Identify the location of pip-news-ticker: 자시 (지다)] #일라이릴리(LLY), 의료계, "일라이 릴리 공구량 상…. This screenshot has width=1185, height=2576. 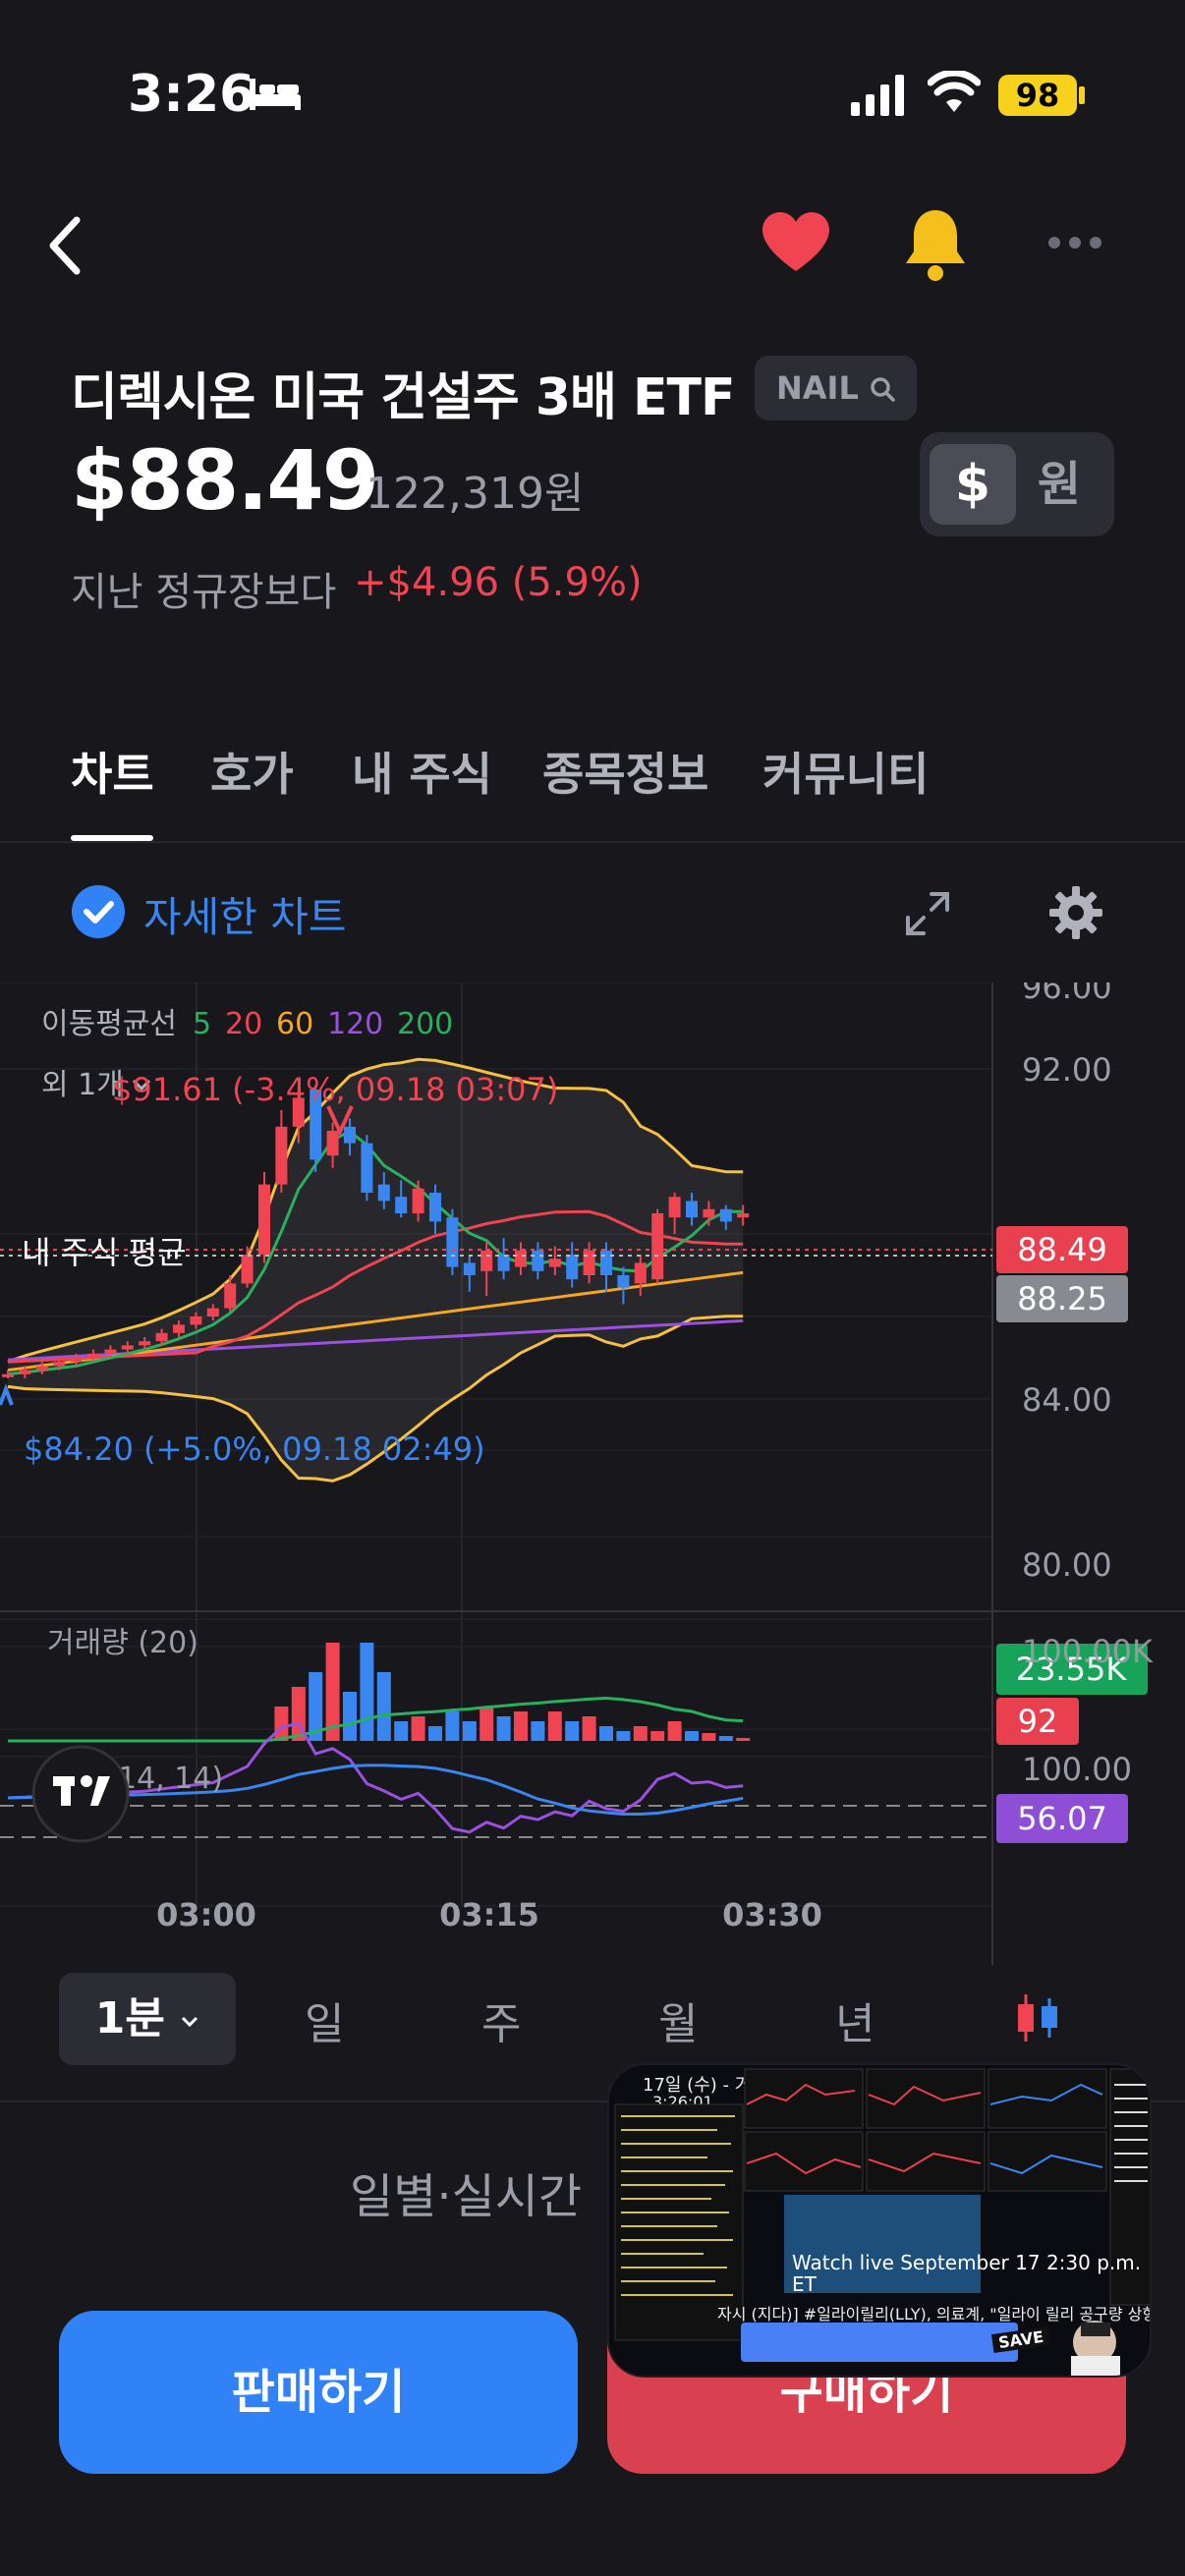
(935, 2314).